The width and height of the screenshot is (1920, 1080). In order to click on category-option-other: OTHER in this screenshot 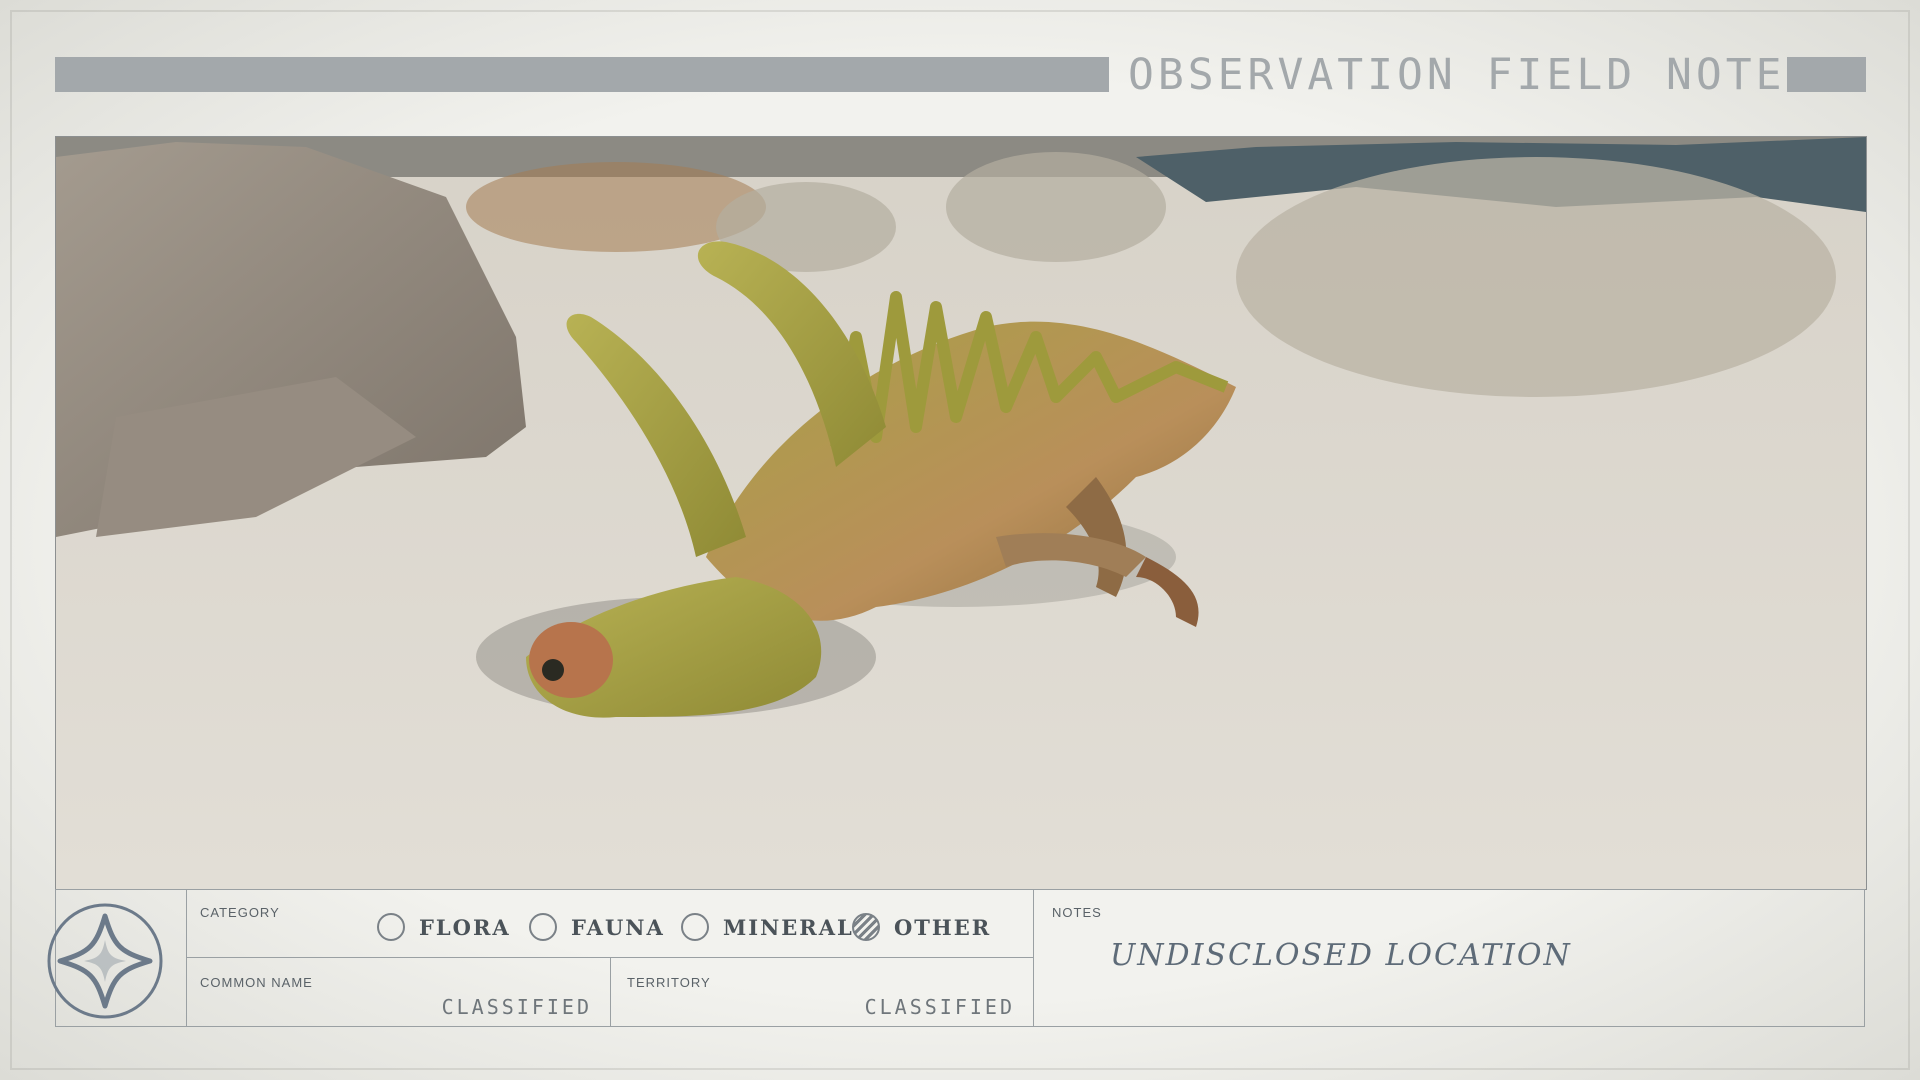, I will do `click(921, 927)`.